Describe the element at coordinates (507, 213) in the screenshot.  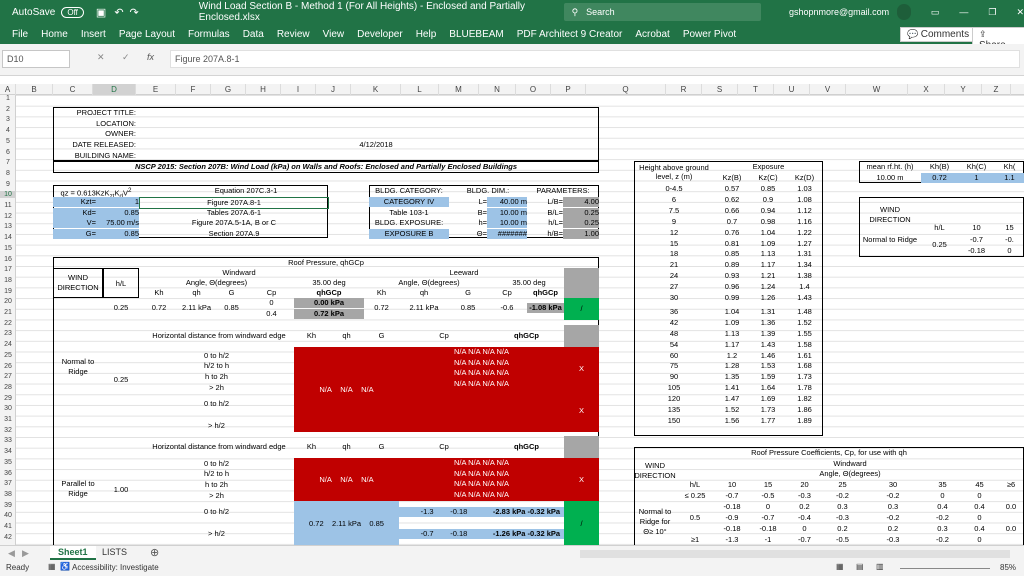
I see `dim-b-value: 10.00 m` at that location.